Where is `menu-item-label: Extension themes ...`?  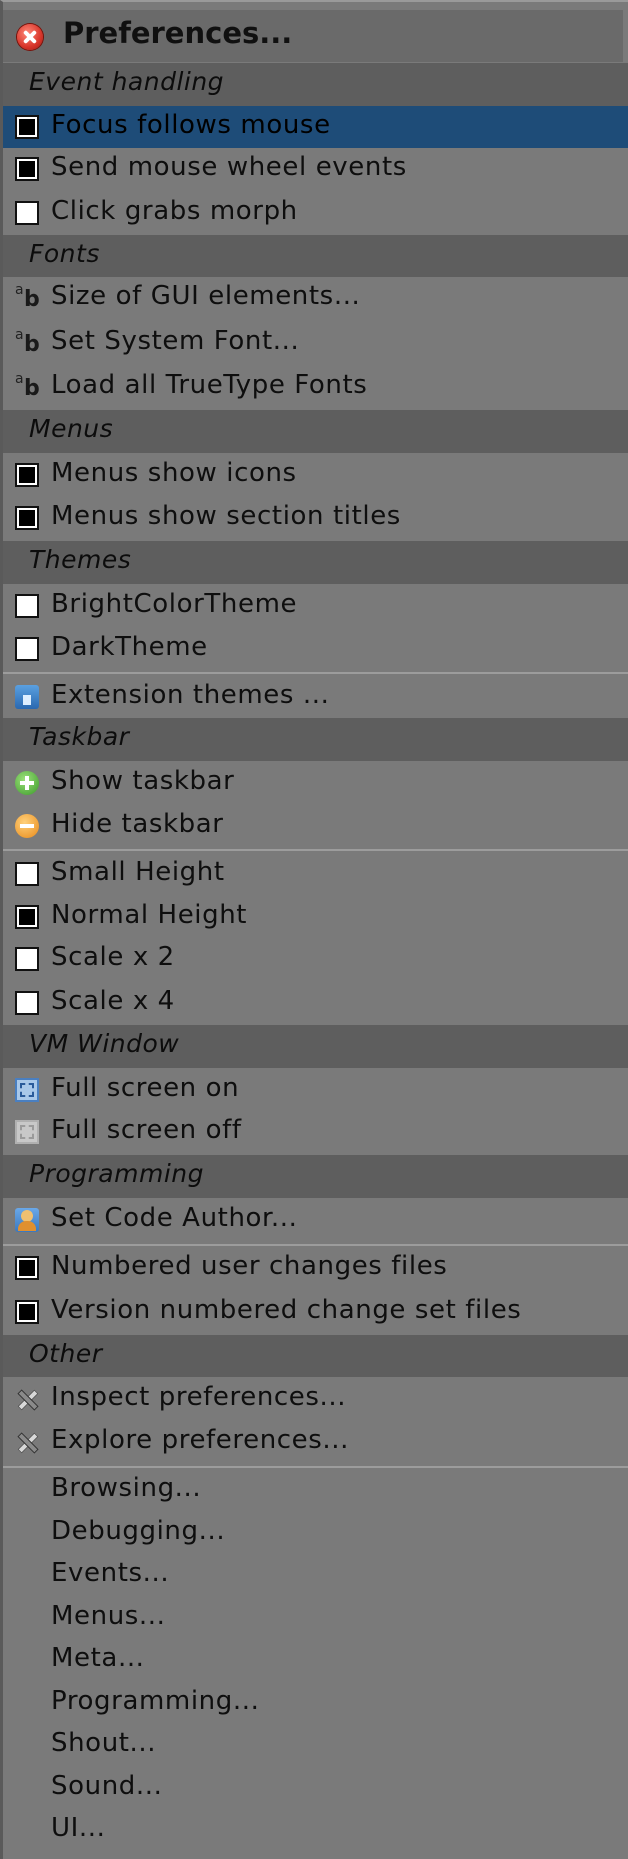 menu-item-label: Extension themes ... is located at coordinates (190, 694).